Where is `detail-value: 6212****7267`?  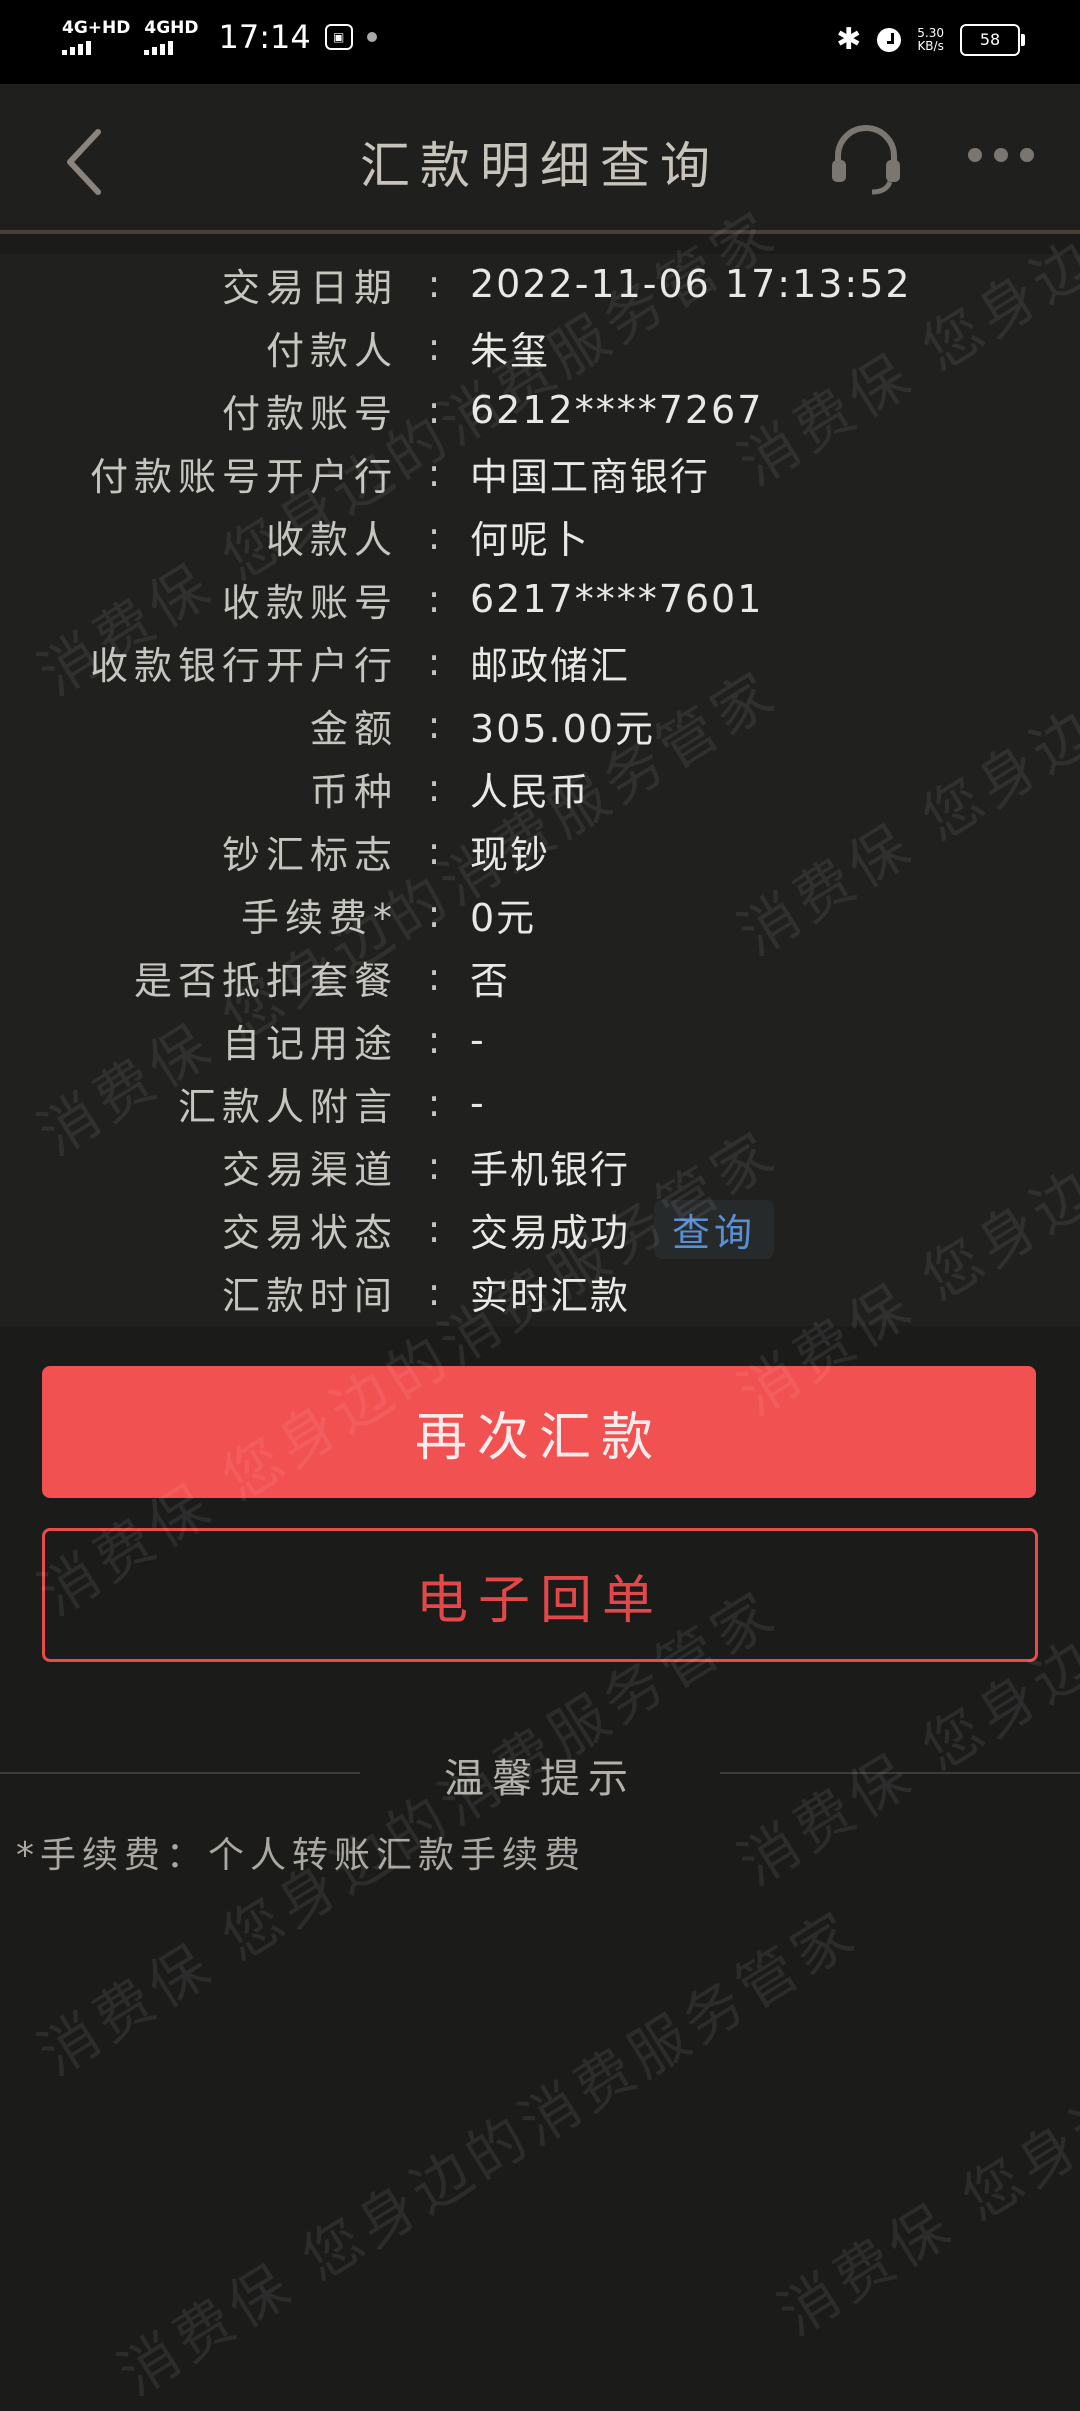 detail-value: 6212****7267 is located at coordinates (617, 410).